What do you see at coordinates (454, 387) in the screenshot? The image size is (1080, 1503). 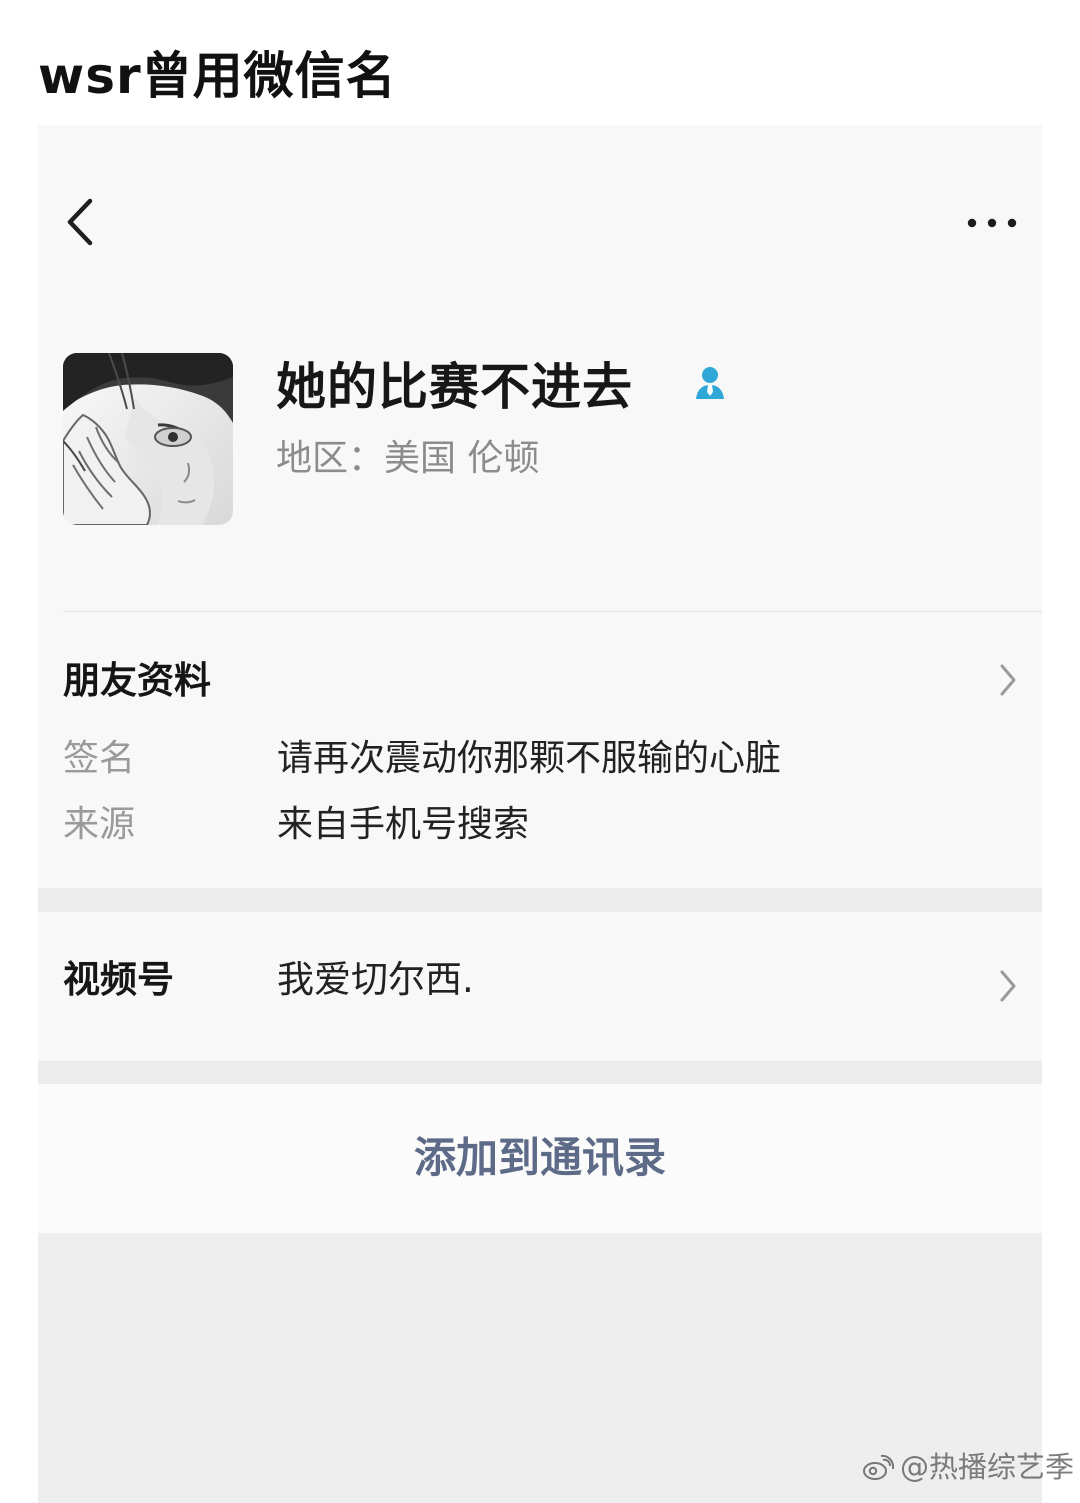 I see `profile-name: 她的比赛不进去` at bounding box center [454, 387].